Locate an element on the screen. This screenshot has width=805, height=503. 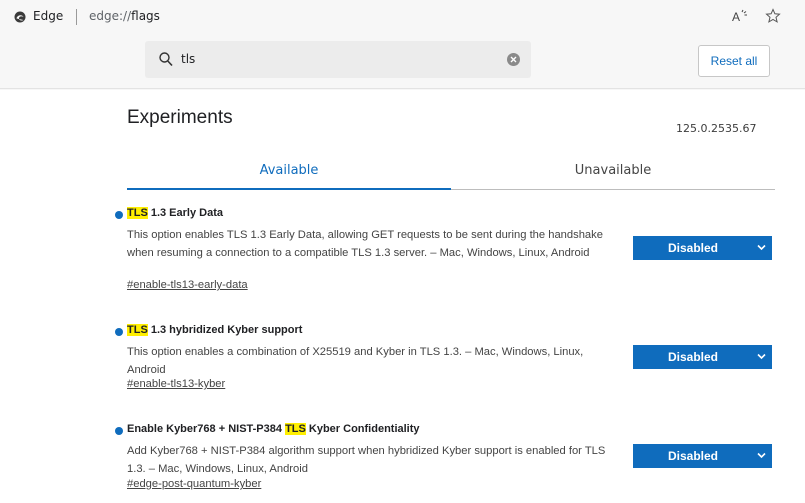
favorite-star-icon is located at coordinates (773, 16).